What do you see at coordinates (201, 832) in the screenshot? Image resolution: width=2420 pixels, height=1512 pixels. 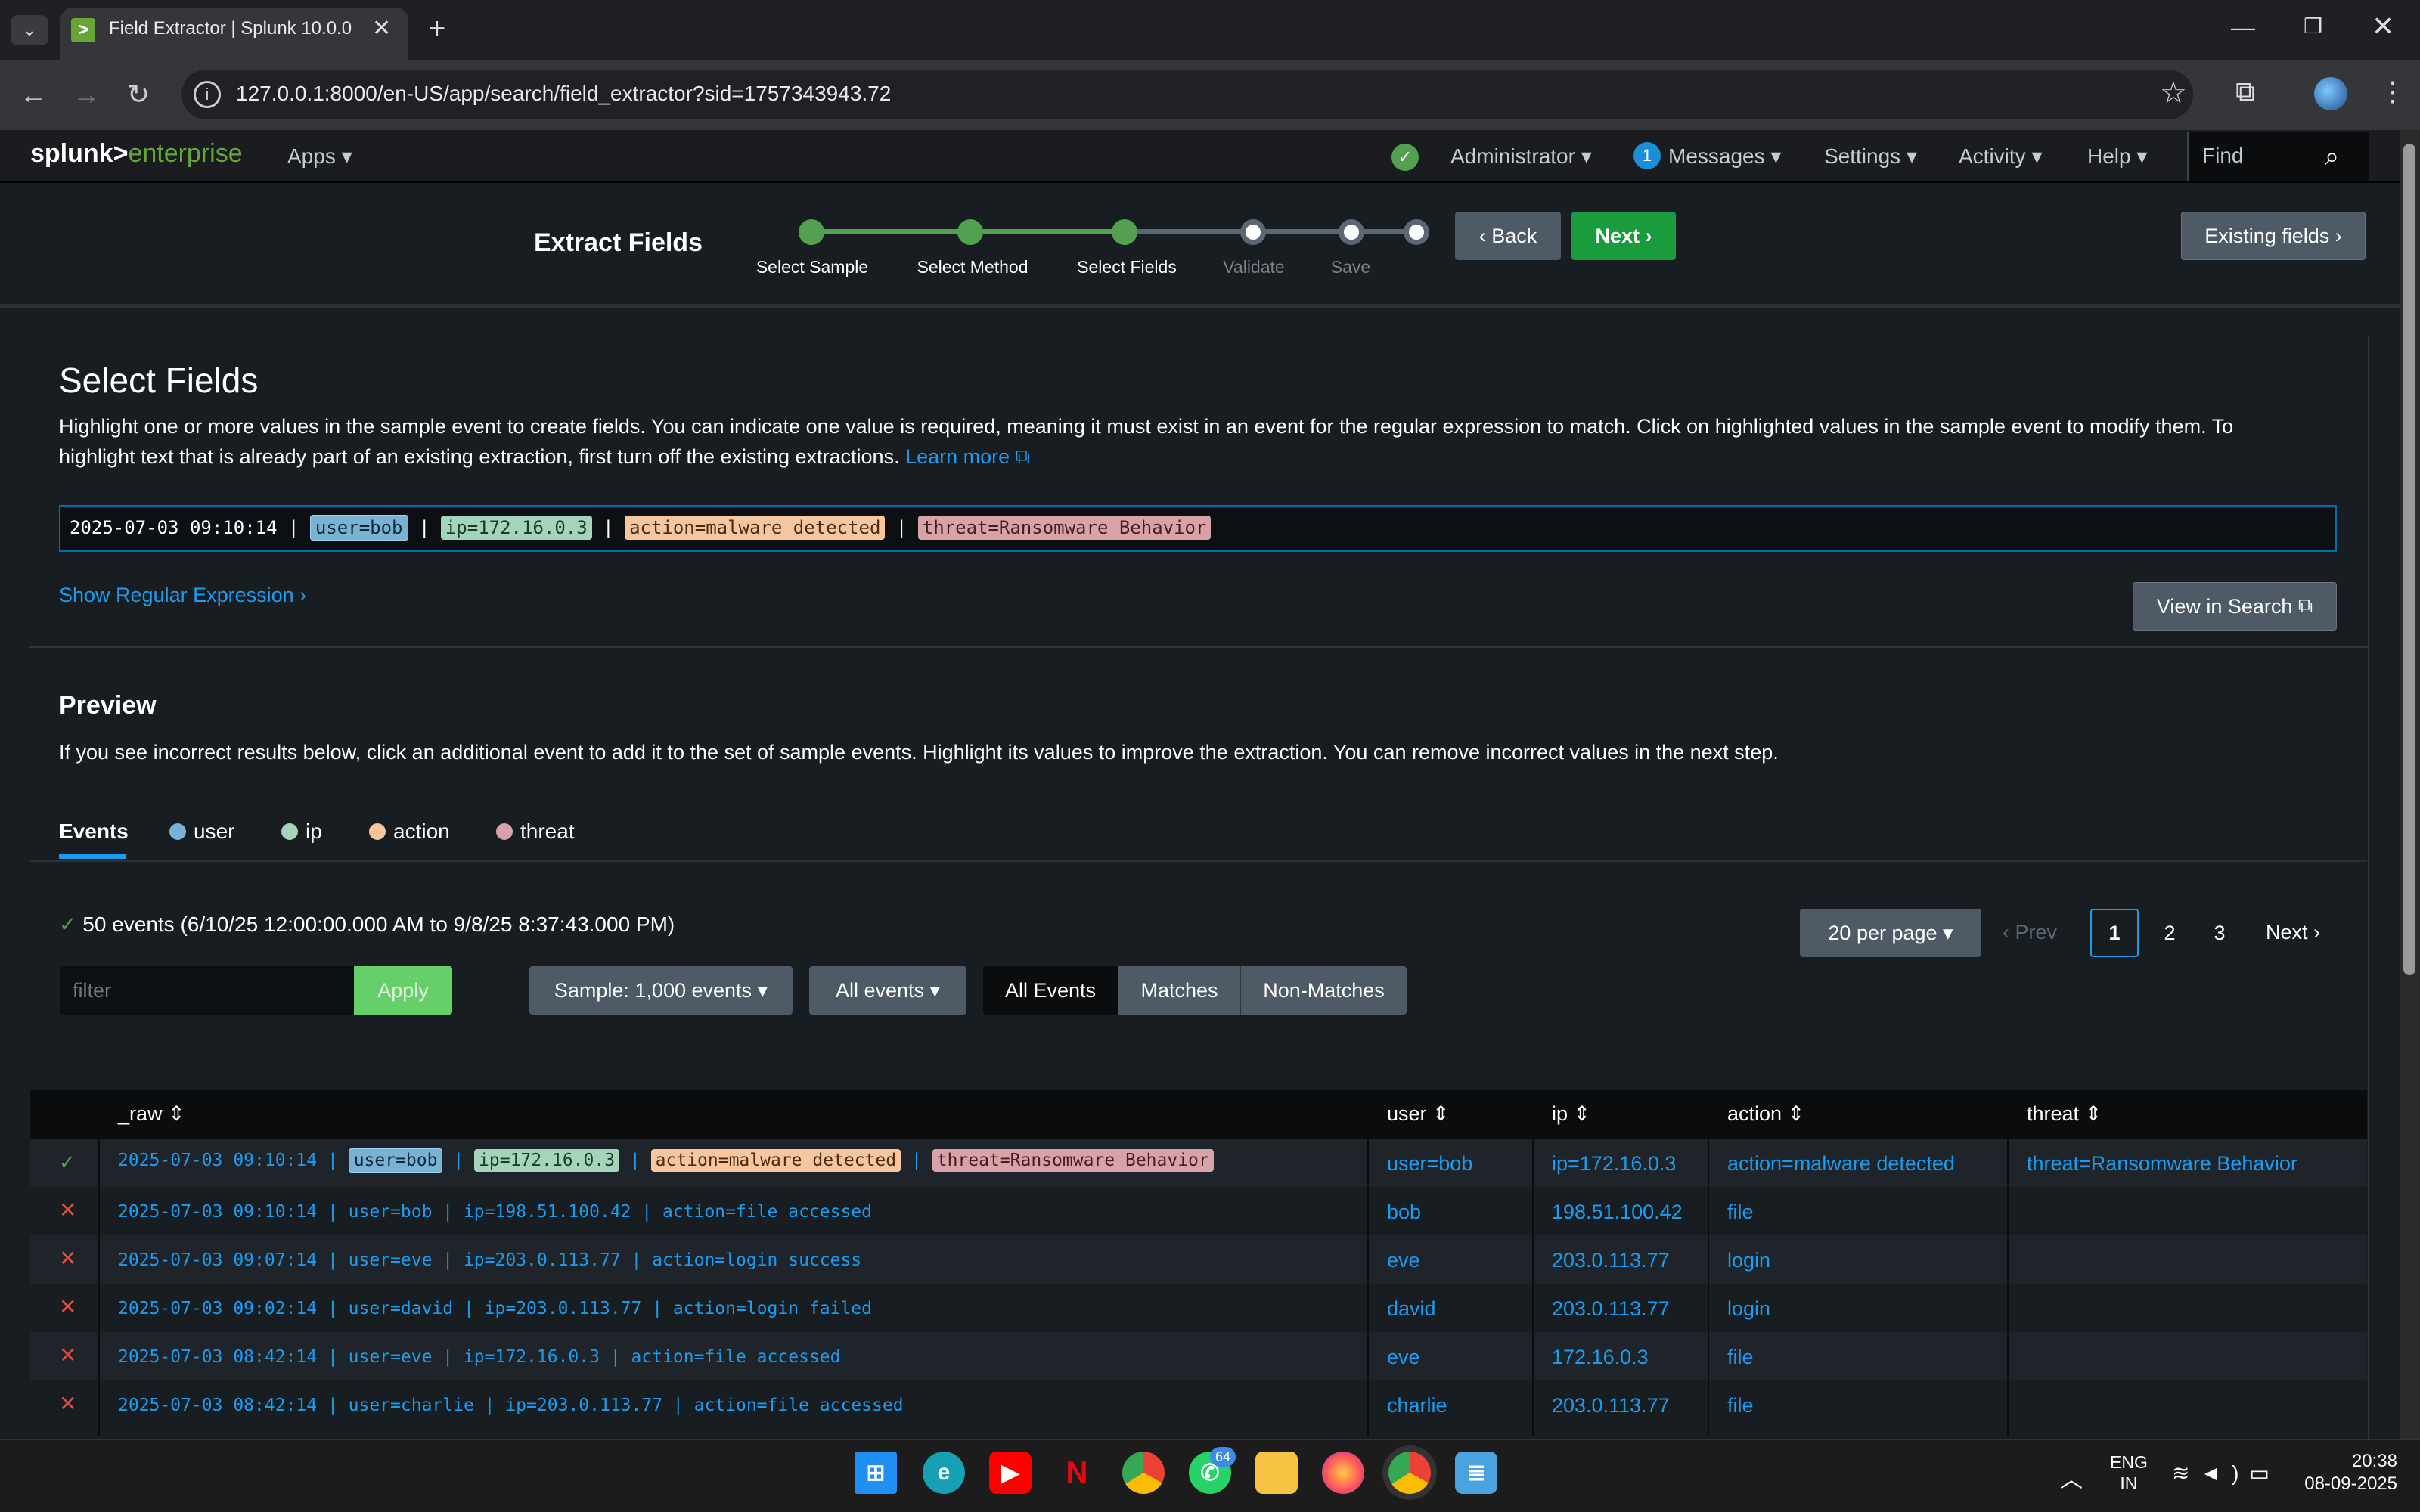 I see `tab-user: user` at bounding box center [201, 832].